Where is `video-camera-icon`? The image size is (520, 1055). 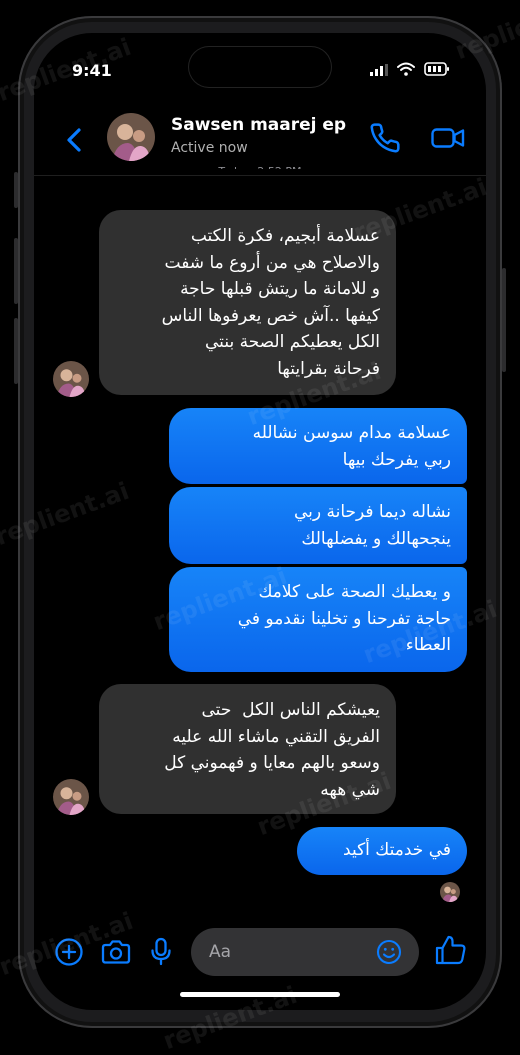
video-camera-icon is located at coordinates (448, 138).